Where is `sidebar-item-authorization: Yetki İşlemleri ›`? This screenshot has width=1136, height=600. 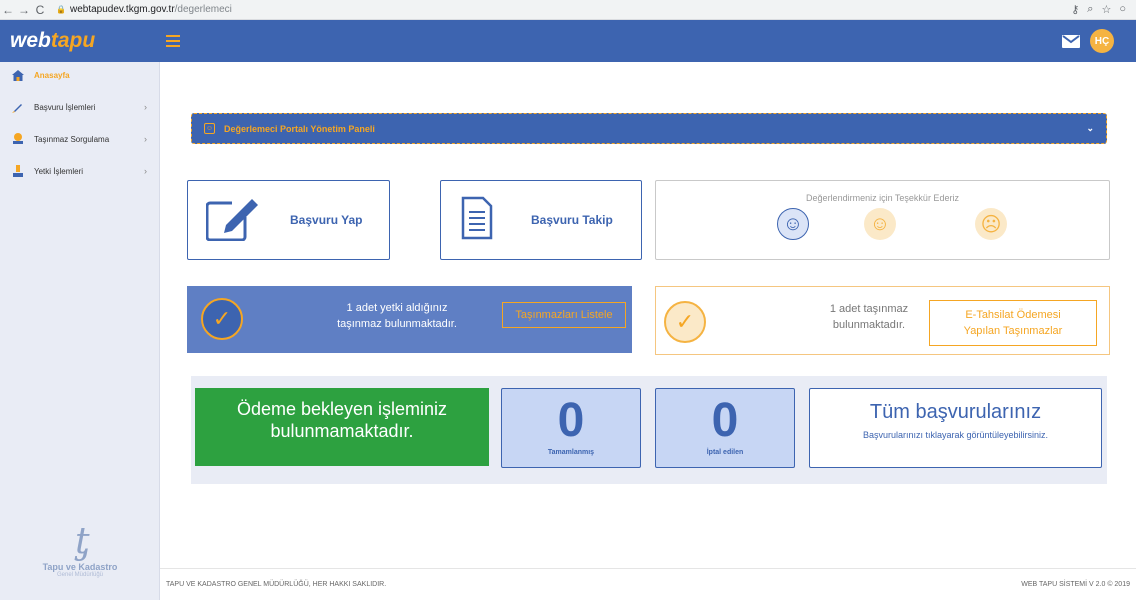
sidebar-item-authorization: Yetki İşlemleri › is located at coordinates (79, 171).